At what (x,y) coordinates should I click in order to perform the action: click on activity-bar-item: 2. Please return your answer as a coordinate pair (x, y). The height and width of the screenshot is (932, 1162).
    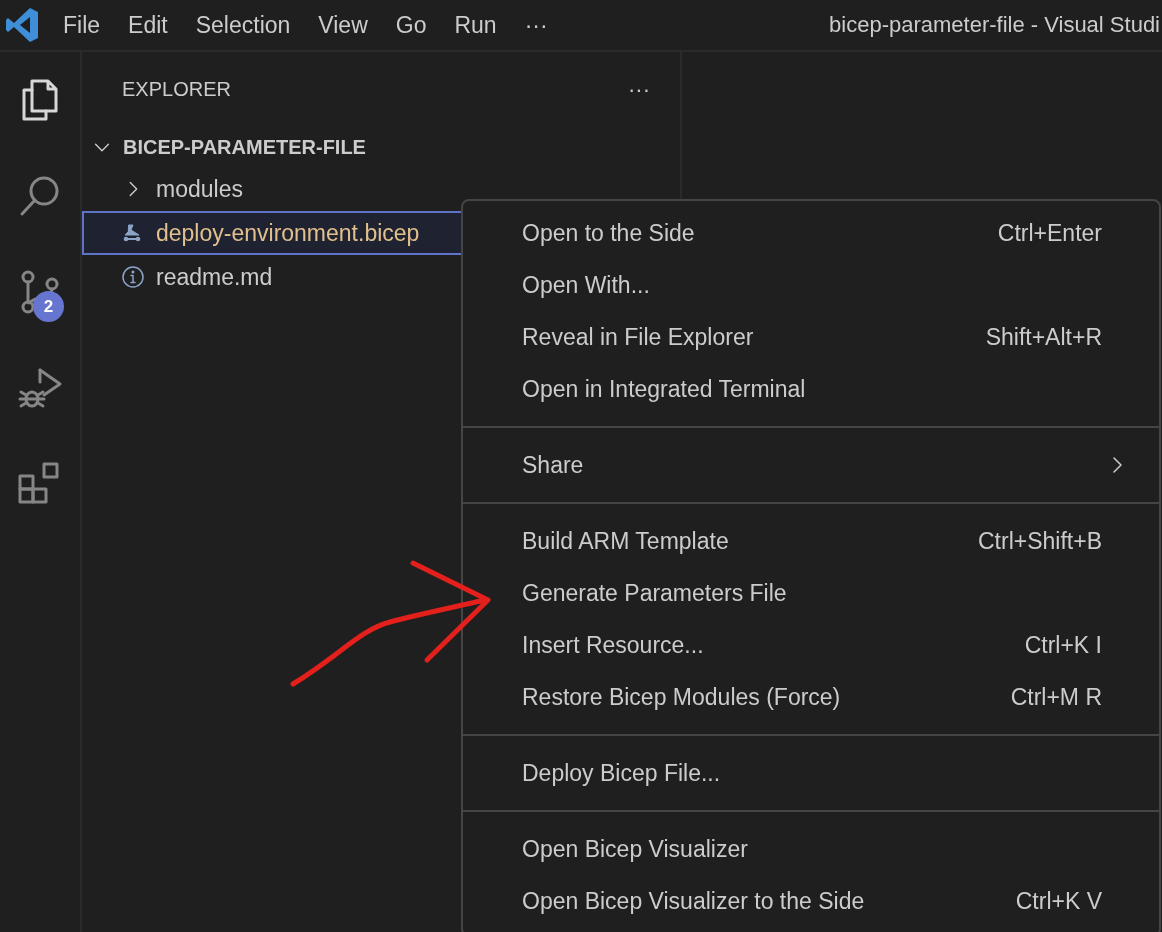
    Looking at the image, I should click on (40, 292).